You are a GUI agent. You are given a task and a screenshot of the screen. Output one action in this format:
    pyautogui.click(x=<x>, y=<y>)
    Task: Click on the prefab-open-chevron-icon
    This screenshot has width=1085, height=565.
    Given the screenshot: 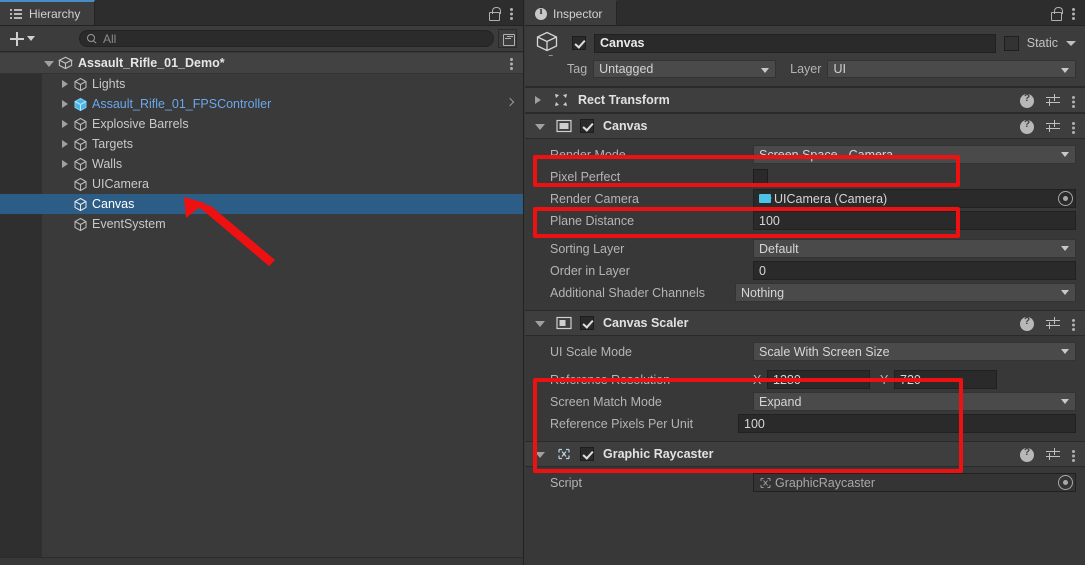 What is the action you would take?
    pyautogui.click(x=510, y=102)
    